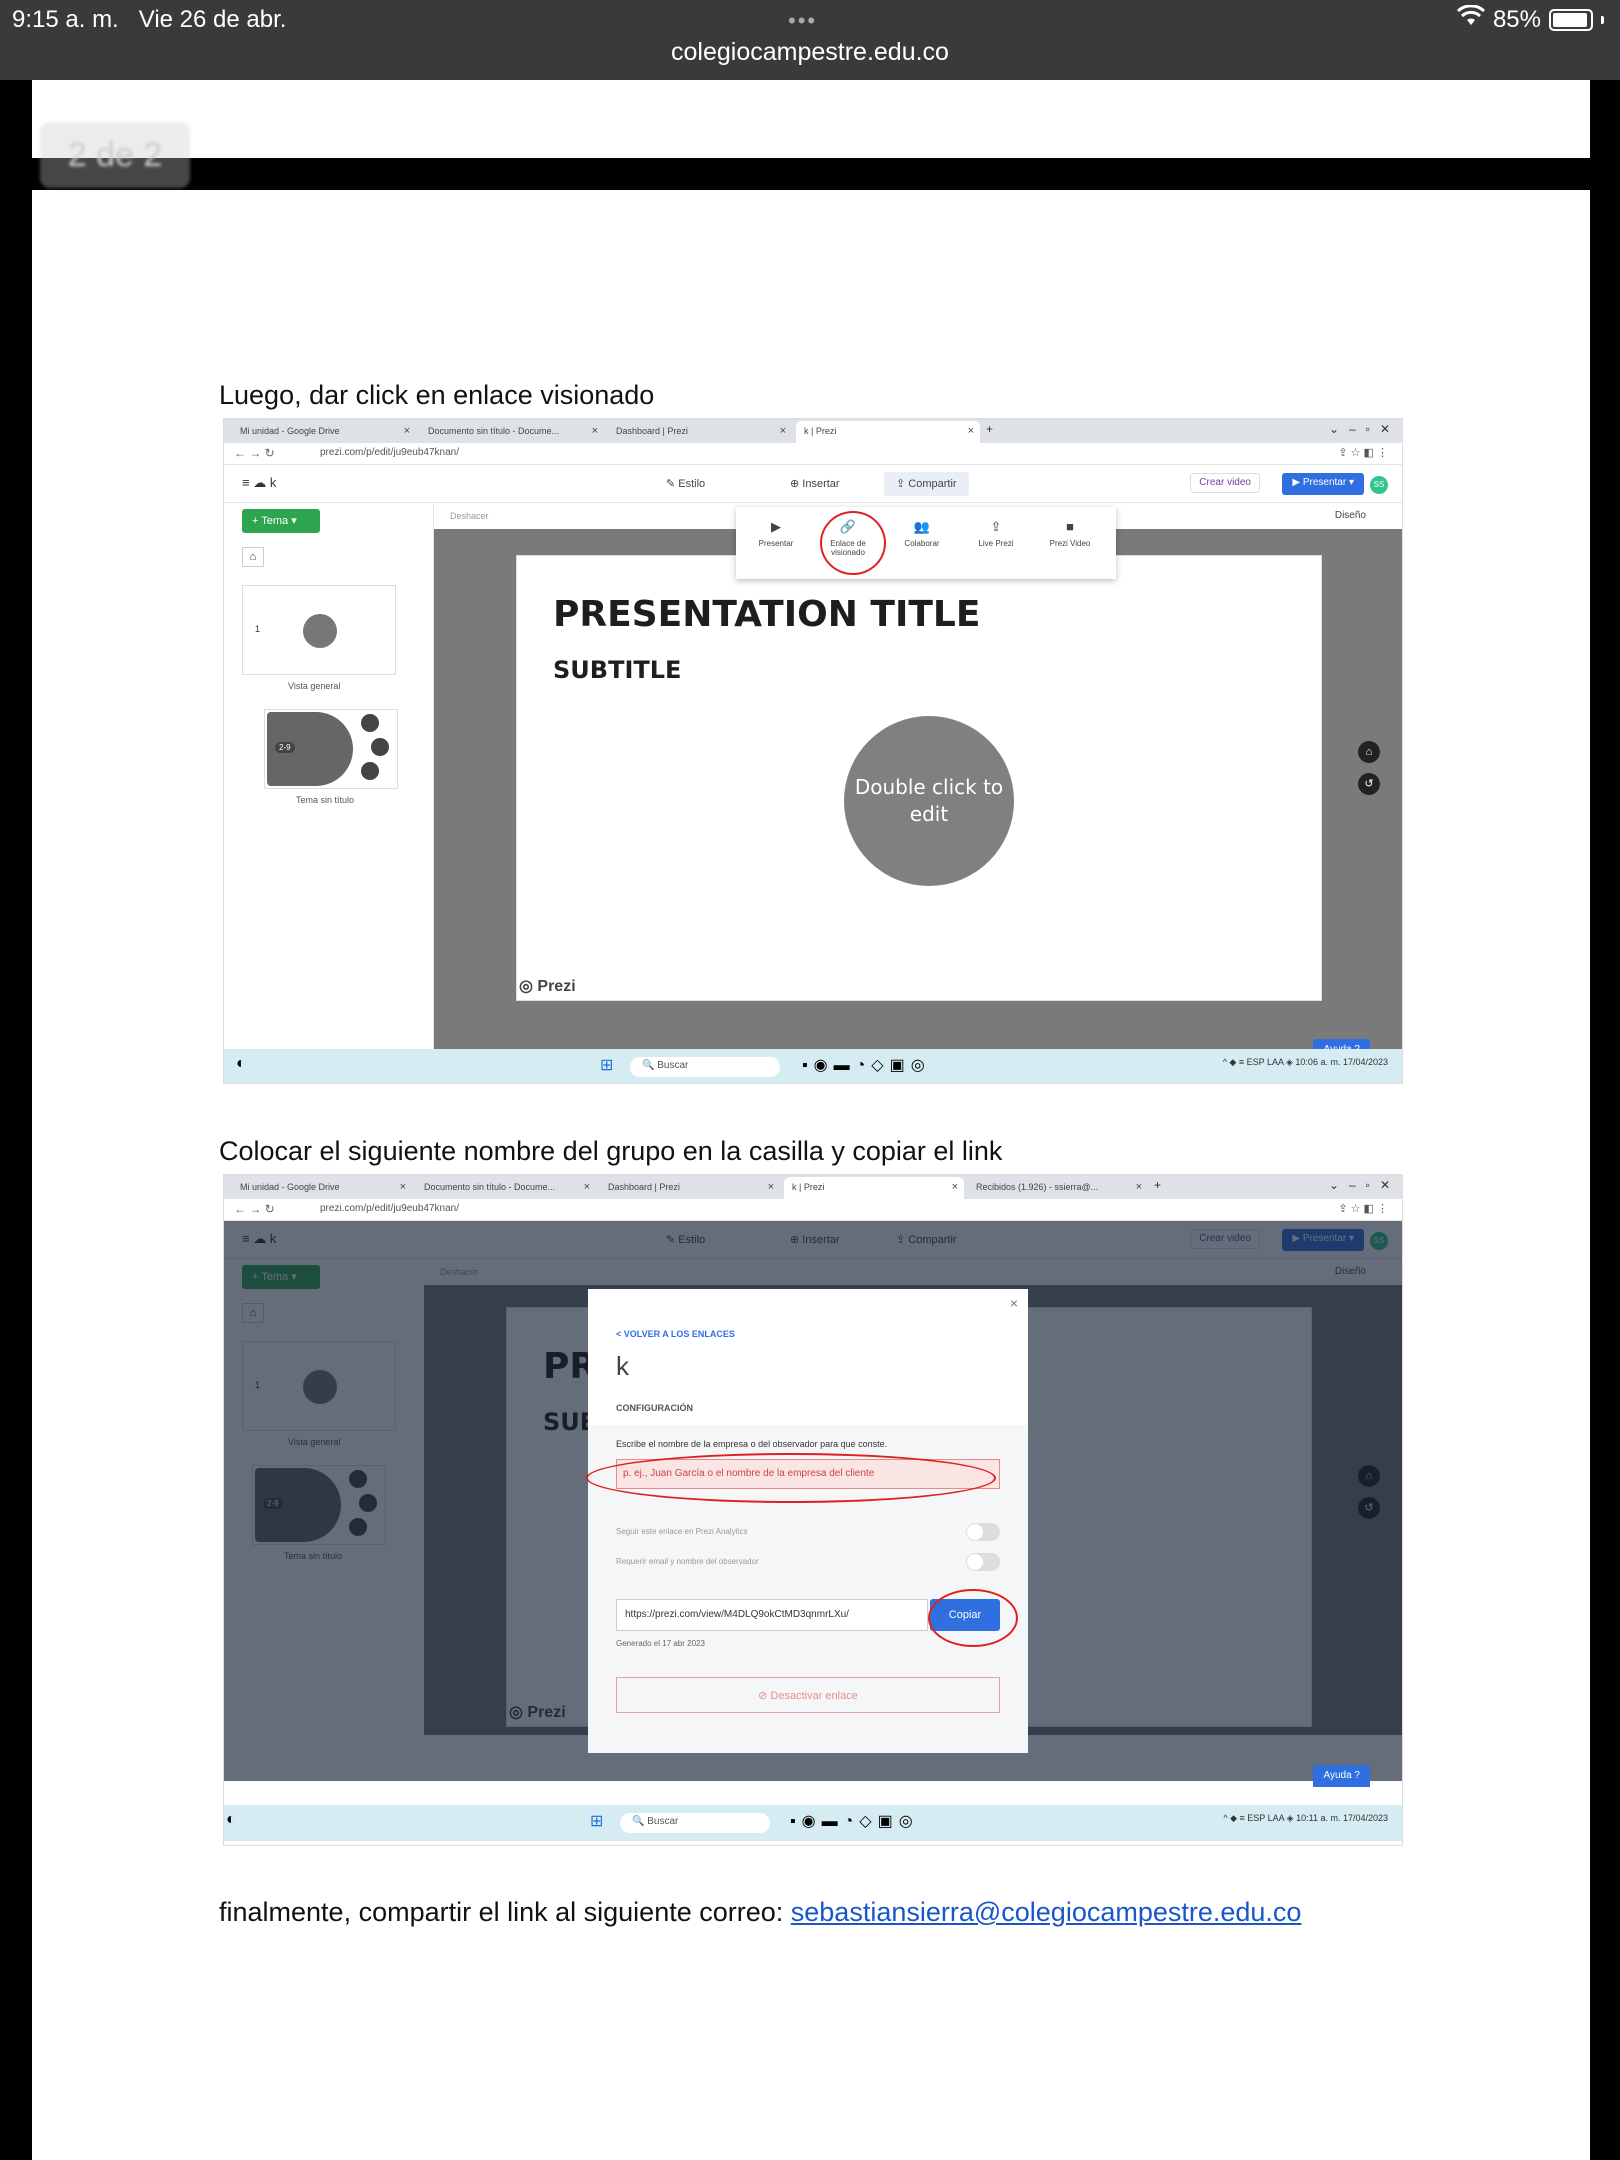  I want to click on page-indicator: 2 de 2, so click(115, 155).